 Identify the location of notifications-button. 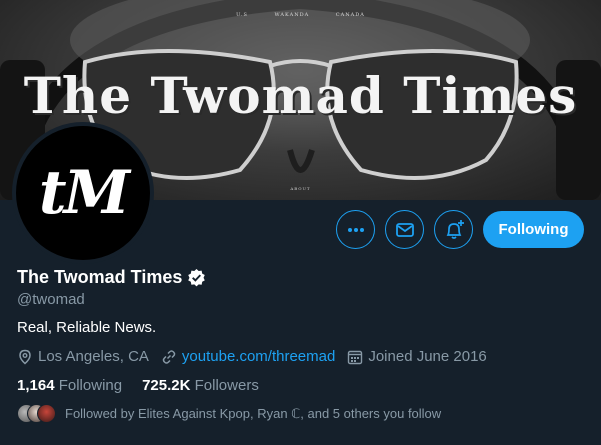
(453, 229).